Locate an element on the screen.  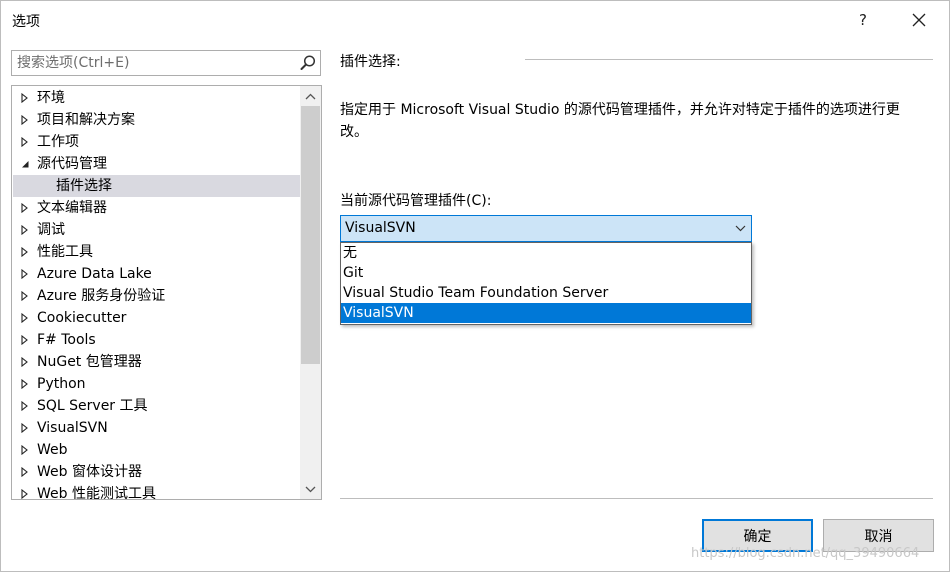
tree-item-label: 环境 is located at coordinates (51, 98).